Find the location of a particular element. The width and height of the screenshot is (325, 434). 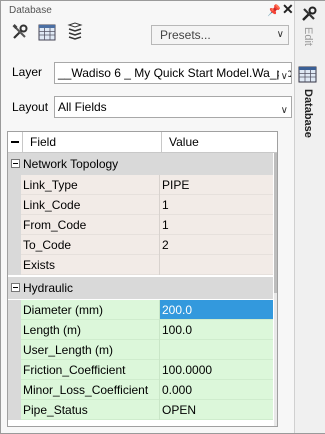

table-row: Link_Type PIPE is located at coordinates (140, 185).